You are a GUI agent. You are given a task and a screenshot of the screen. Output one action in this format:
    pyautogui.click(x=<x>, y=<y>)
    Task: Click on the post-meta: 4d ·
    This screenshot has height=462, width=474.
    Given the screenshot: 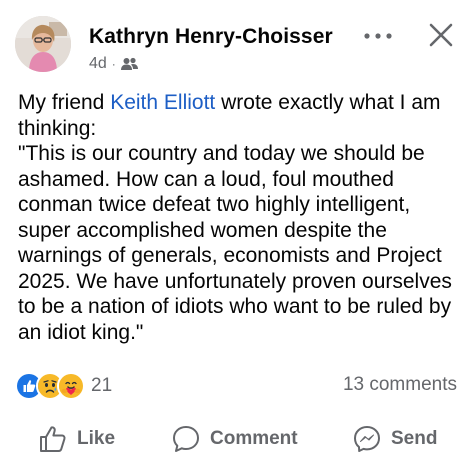 What is the action you would take?
    pyautogui.click(x=113, y=64)
    